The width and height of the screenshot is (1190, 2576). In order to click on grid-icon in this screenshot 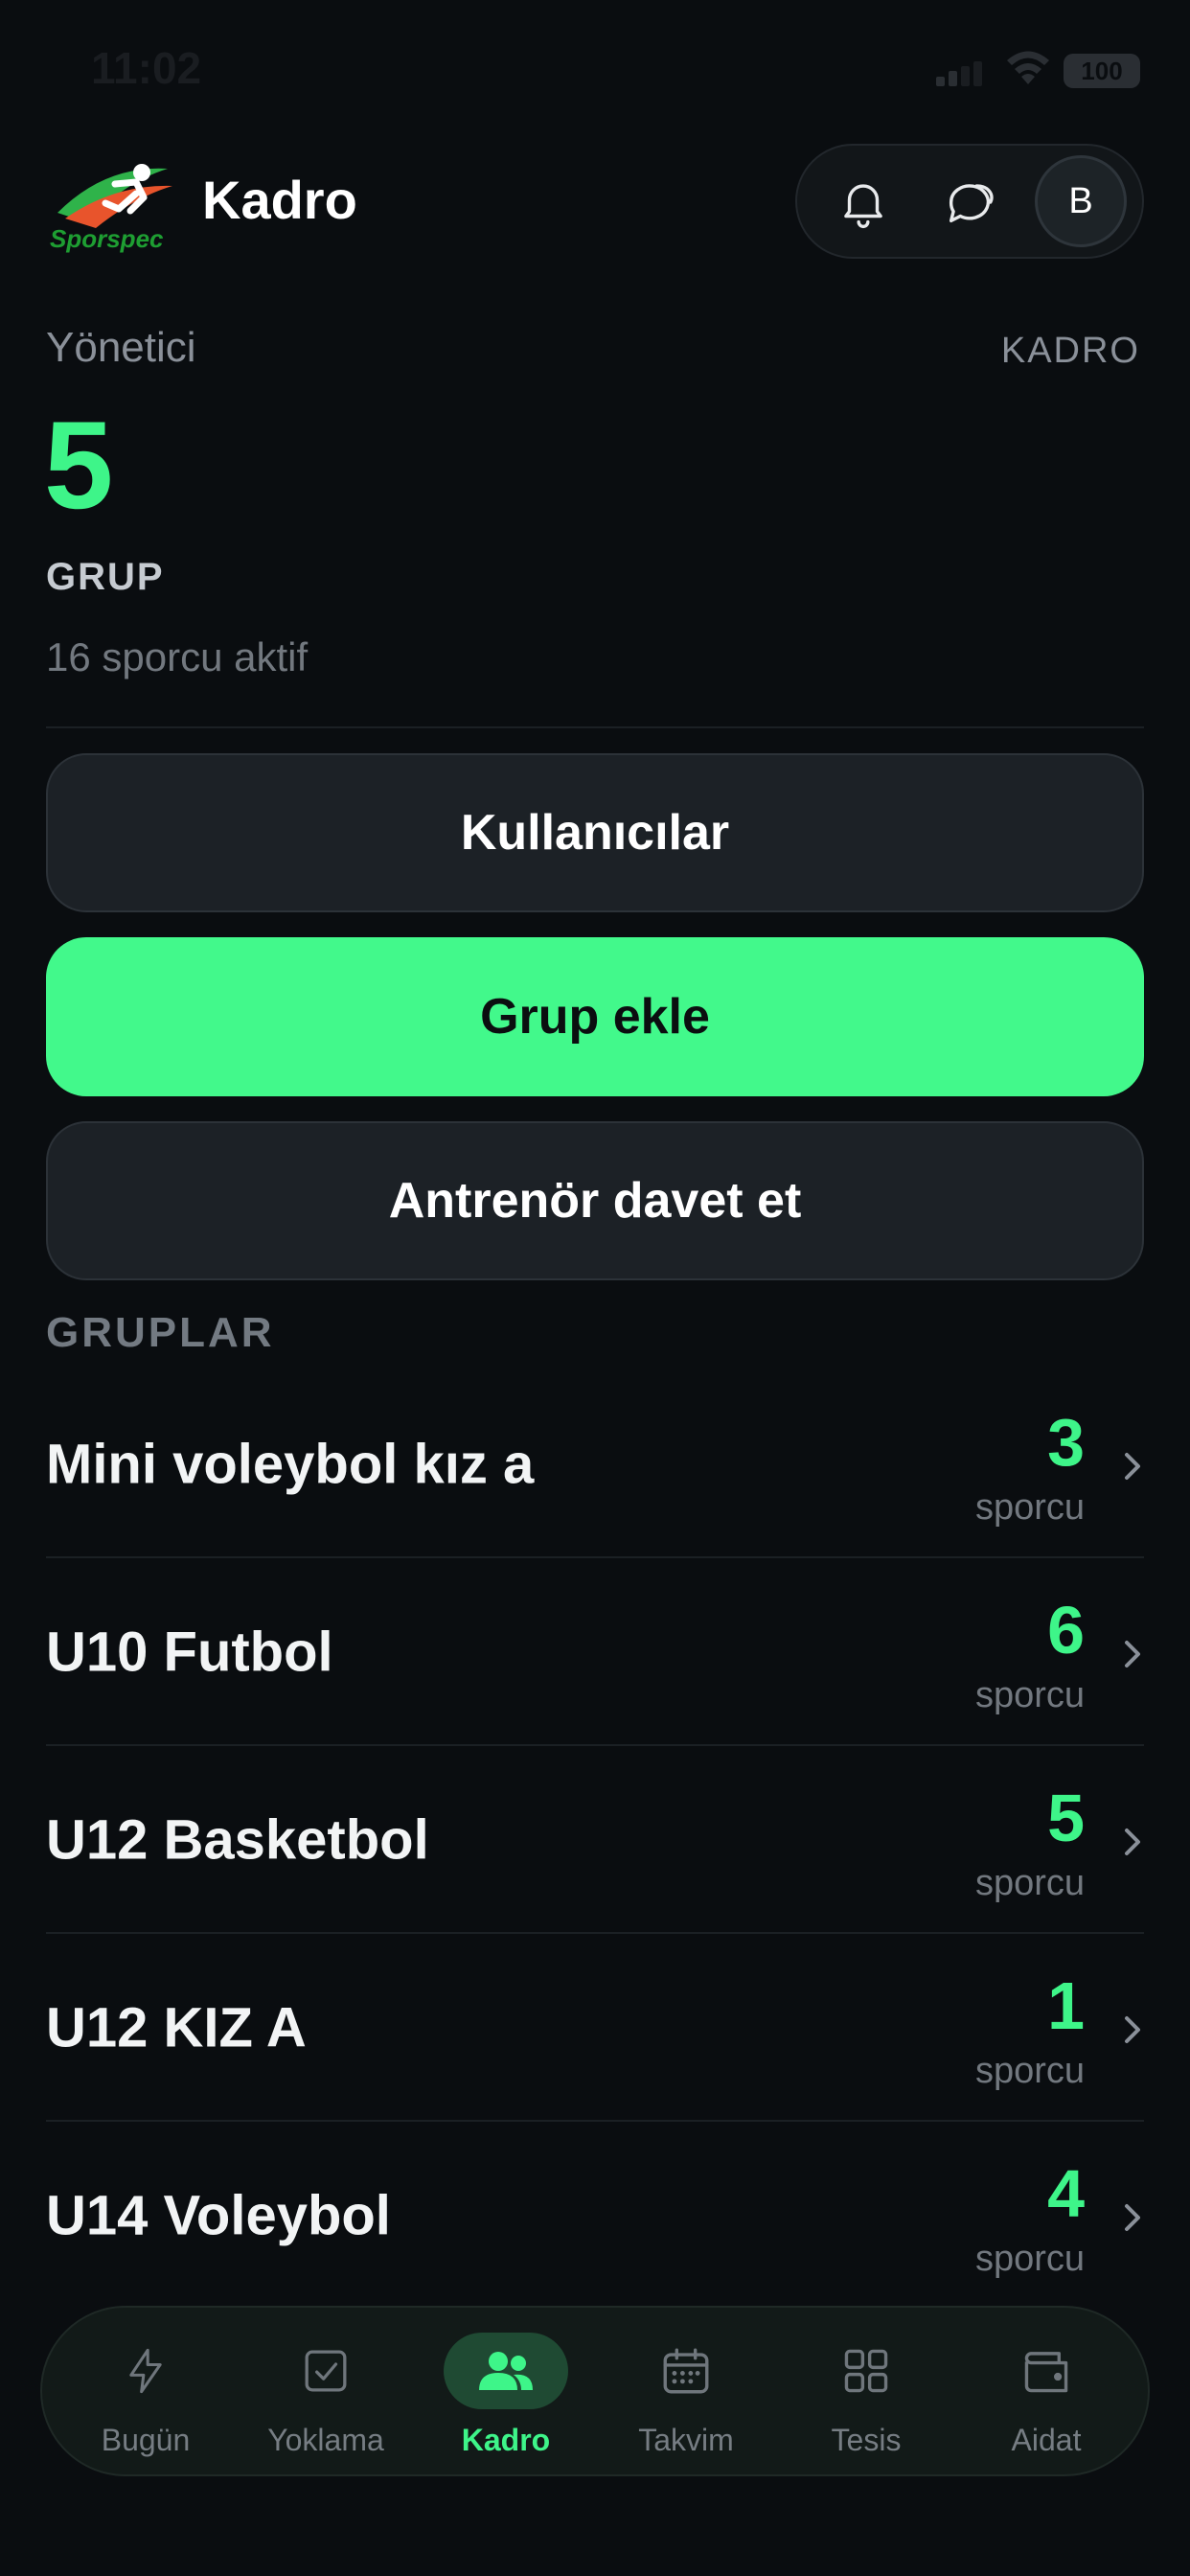, I will do `click(866, 2371)`.